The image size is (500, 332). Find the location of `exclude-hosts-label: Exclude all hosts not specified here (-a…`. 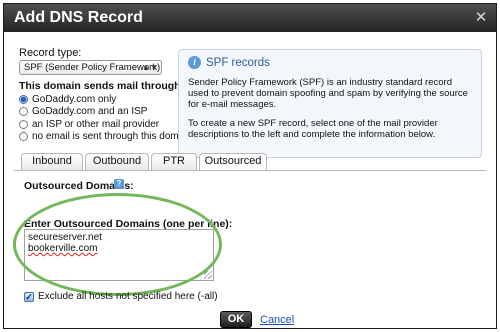

exclude-hosts-label: Exclude all hosts not specified here (-a… is located at coordinates (128, 296).